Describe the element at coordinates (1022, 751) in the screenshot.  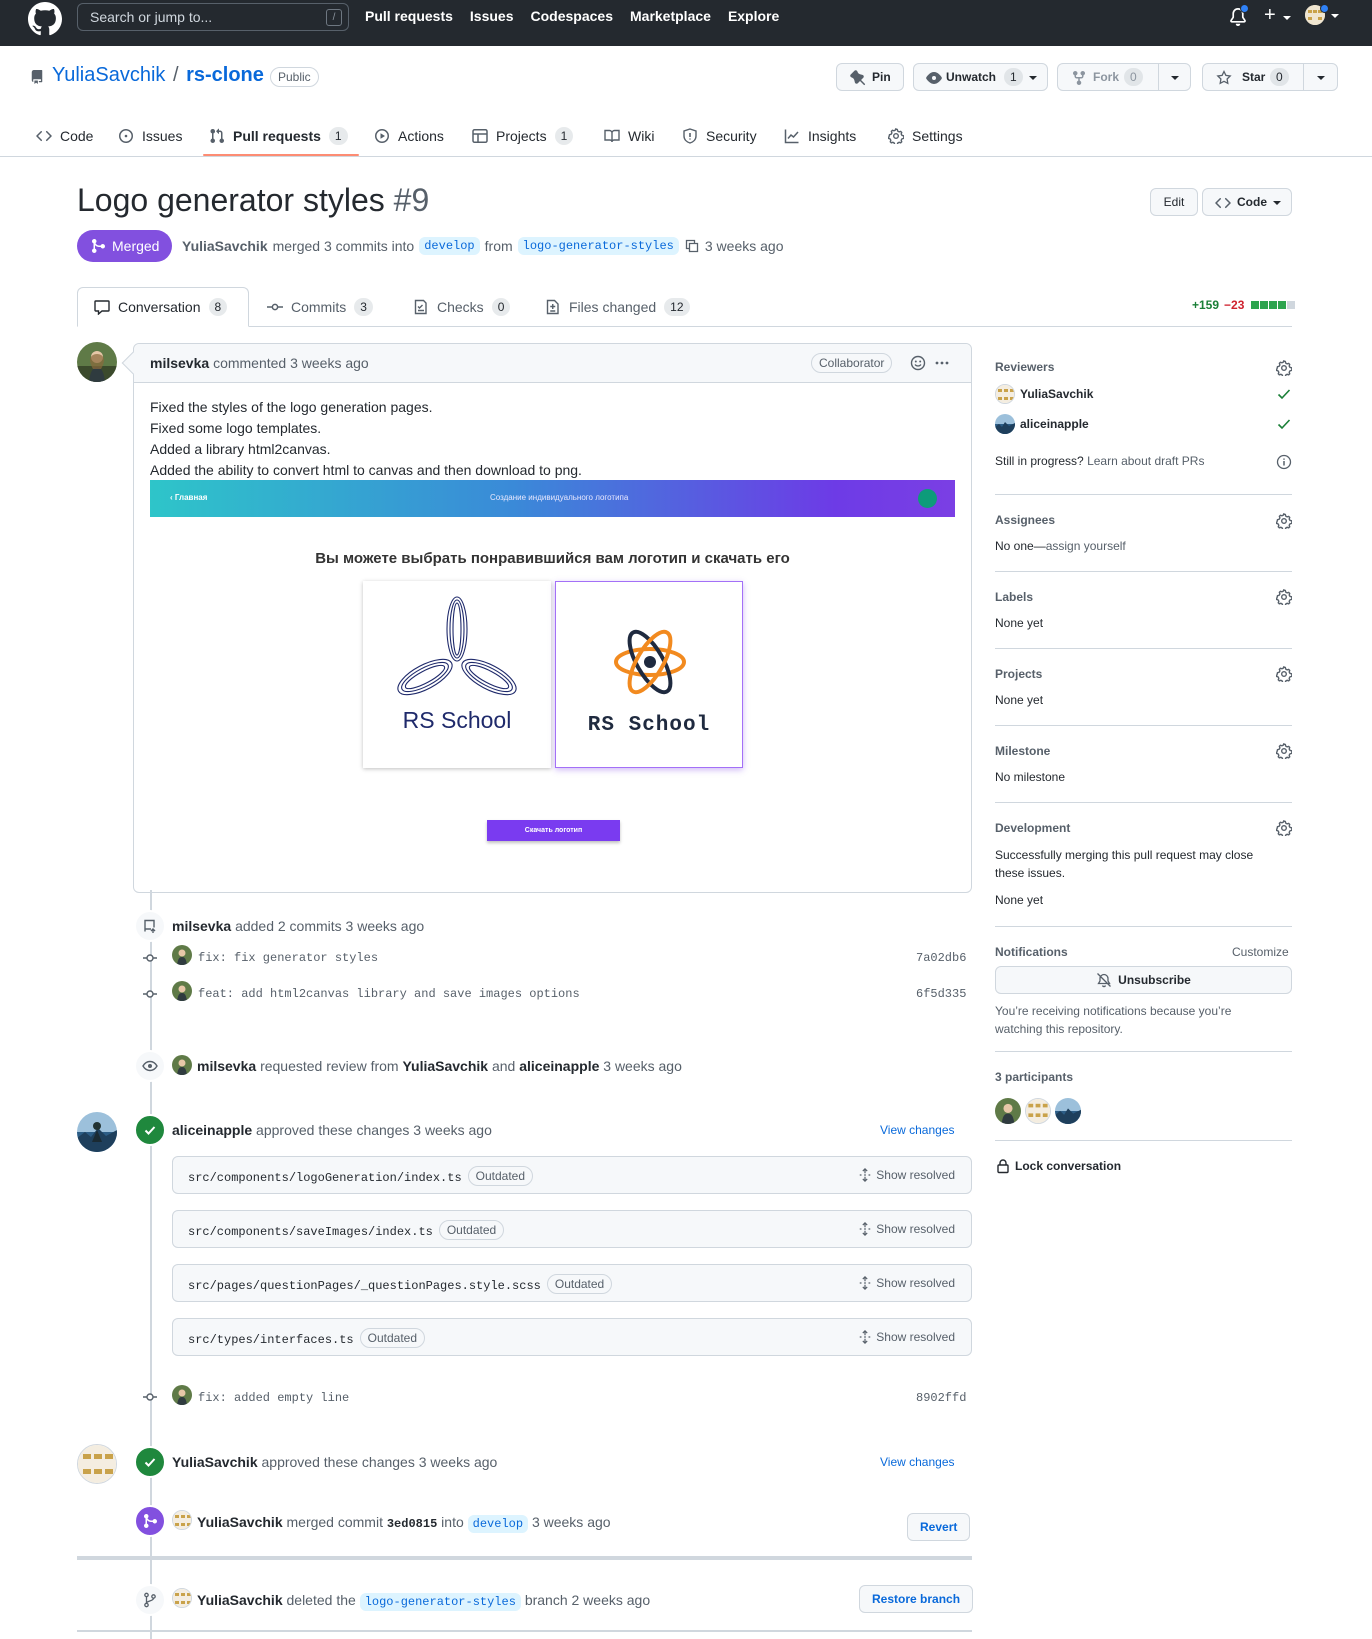
I see `milestone-heading: Milestone` at that location.